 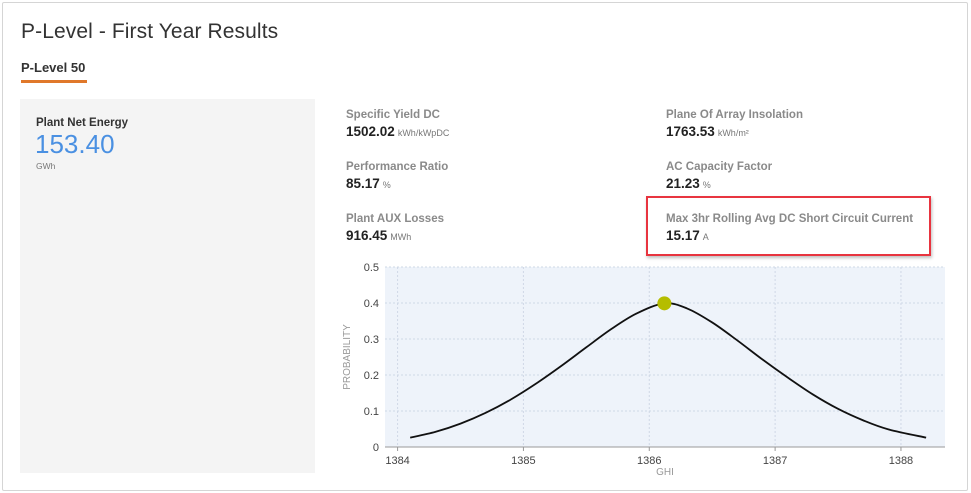 What do you see at coordinates (379, 235) in the screenshot?
I see `metric-value: 916.45 MWh` at bounding box center [379, 235].